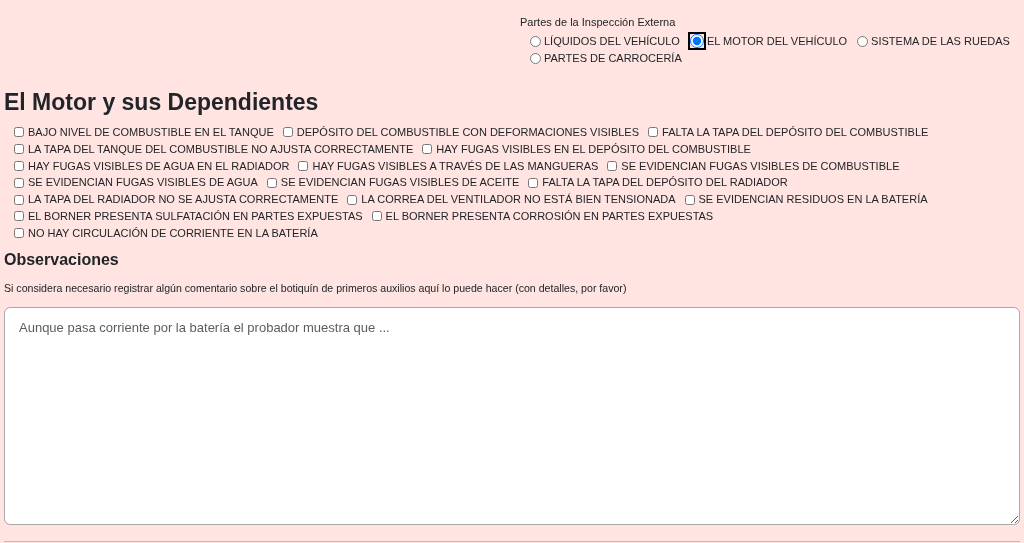 Image resolution: width=1024 pixels, height=543 pixels. I want to click on checkbox-label: HAY FUGAS VISIBLES DE AGUA EN EL RADIADOR, so click(159, 166).